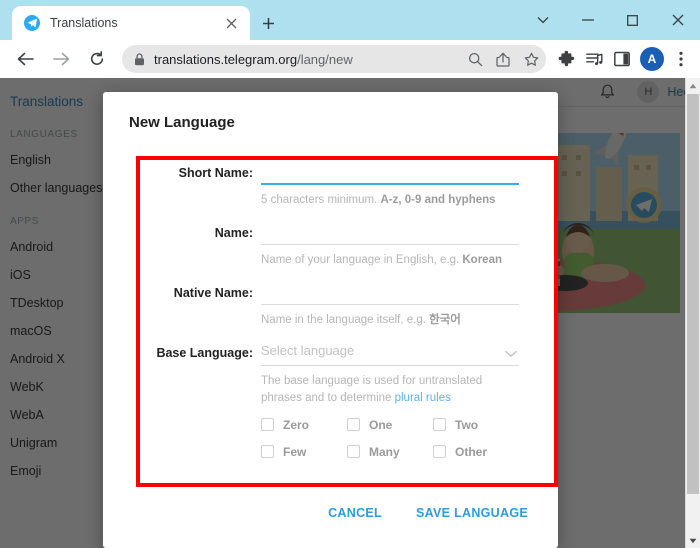  What do you see at coordinates (390, 306) in the screenshot?
I see `native-name-field: Name in the language itself, e.g. 한국어` at bounding box center [390, 306].